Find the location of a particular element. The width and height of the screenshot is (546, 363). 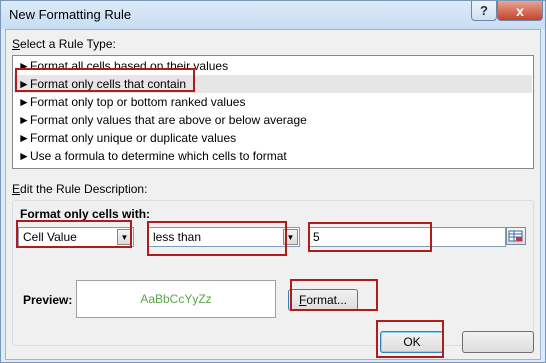

range-select-button is located at coordinates (516, 236).